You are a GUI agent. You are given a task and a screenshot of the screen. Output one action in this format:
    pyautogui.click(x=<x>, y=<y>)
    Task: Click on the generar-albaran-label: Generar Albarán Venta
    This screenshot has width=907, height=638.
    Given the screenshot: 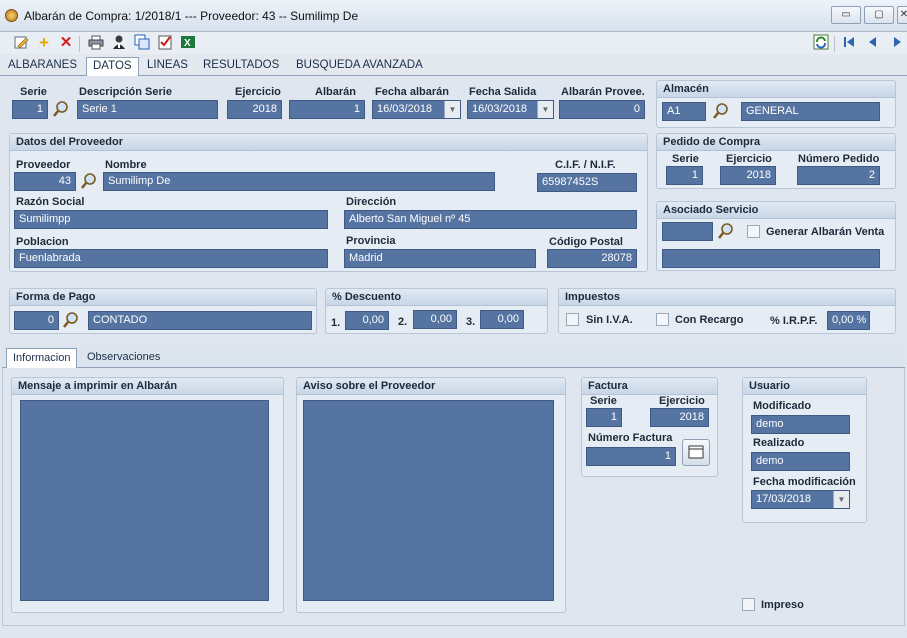 What is the action you would take?
    pyautogui.click(x=825, y=232)
    